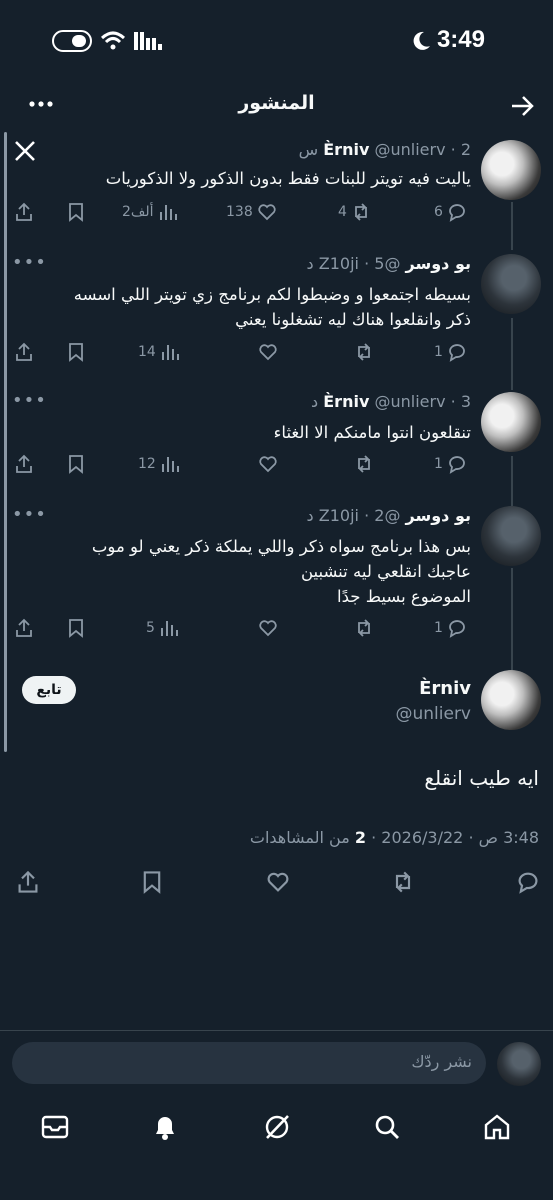 This screenshot has width=553, height=1200. What do you see at coordinates (445, 688) in the screenshot?
I see `author-name: Èrniv` at bounding box center [445, 688].